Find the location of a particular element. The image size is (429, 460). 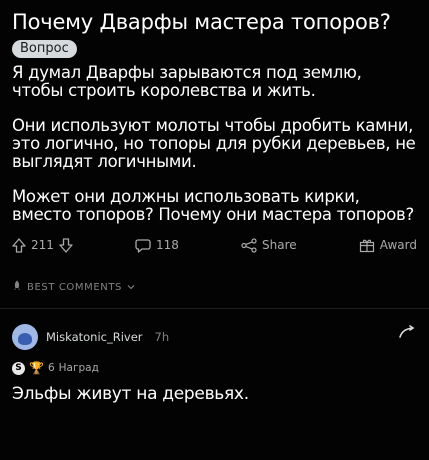

snoo-icon is located at coordinates (406, 334).